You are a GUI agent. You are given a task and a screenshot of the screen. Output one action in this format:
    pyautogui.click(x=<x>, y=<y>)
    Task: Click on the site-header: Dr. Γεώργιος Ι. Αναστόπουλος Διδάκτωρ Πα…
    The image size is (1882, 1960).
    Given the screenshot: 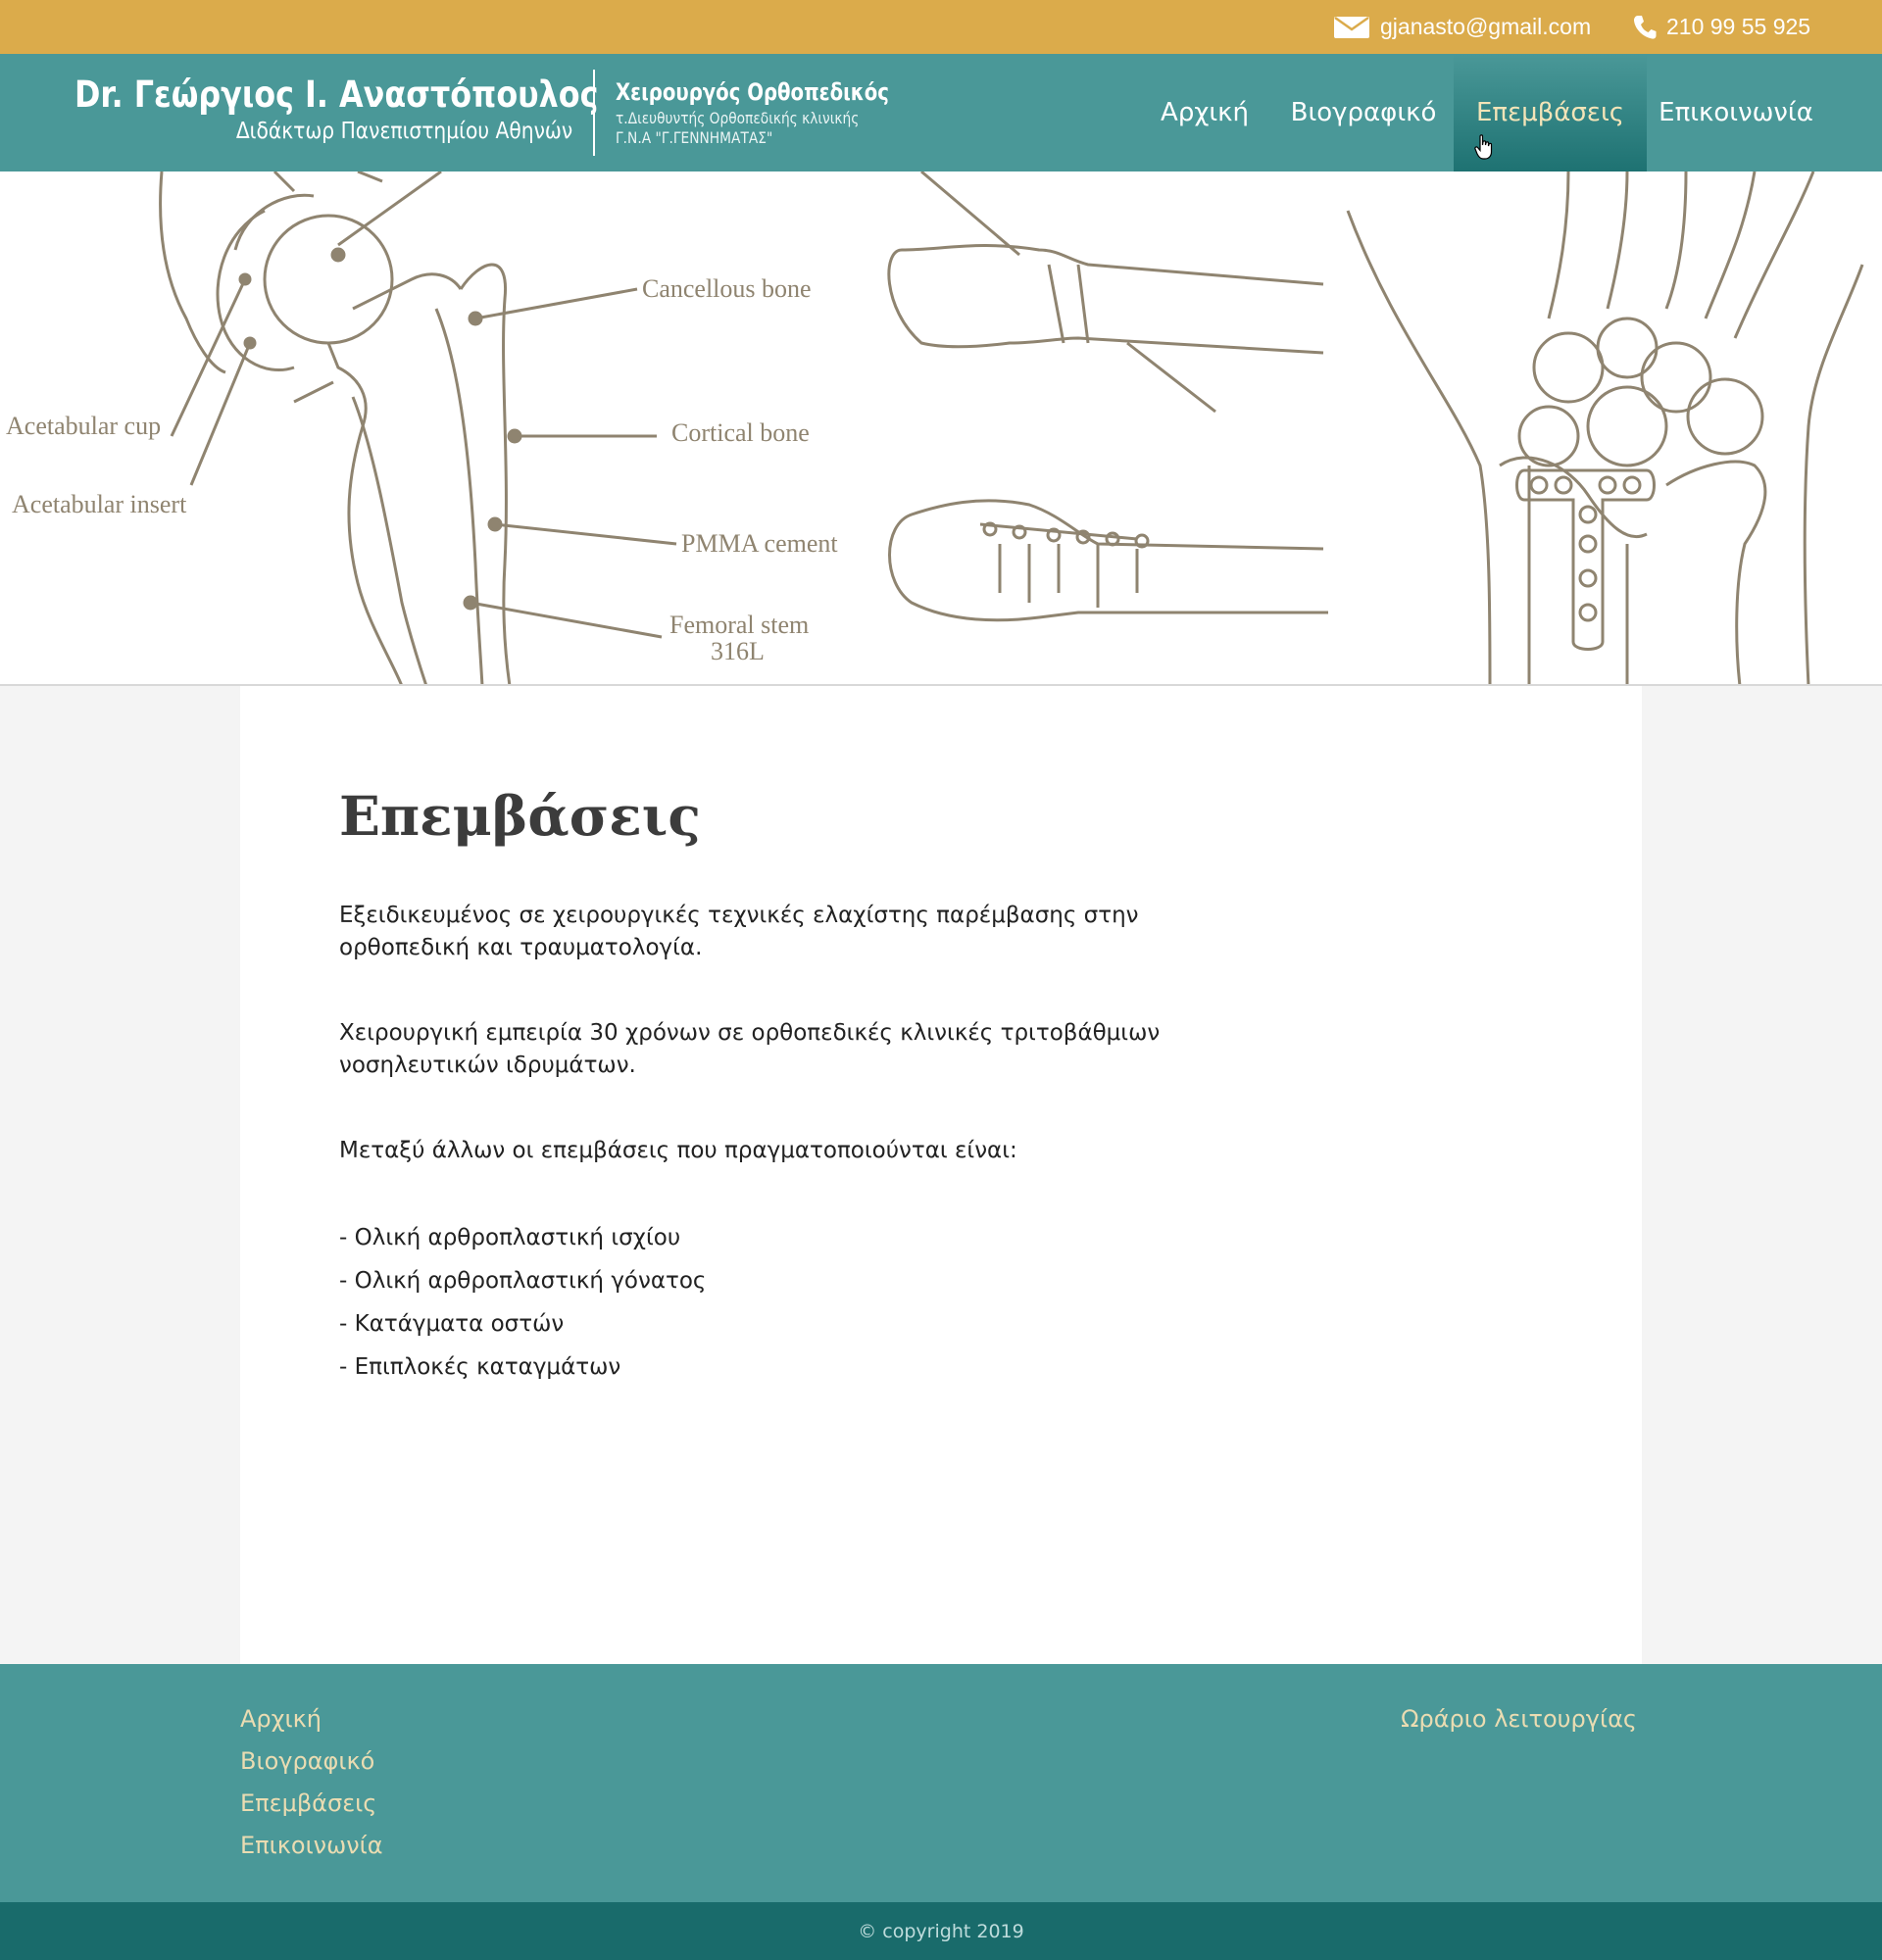 What is the action you would take?
    pyautogui.click(x=941, y=113)
    